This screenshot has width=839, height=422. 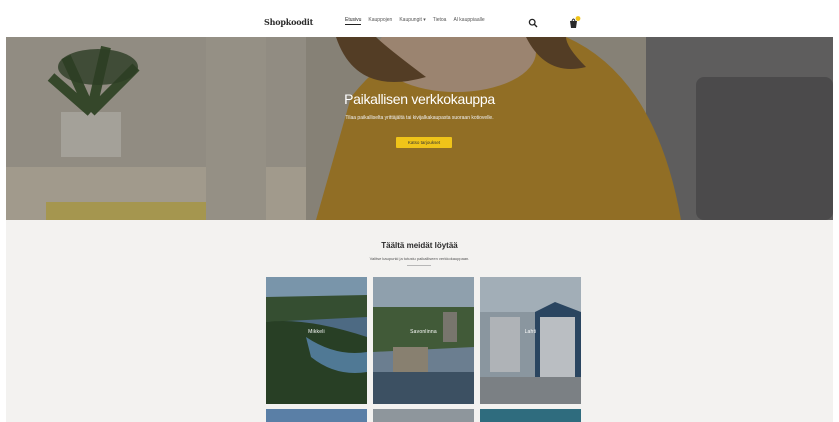 What do you see at coordinates (288, 22) in the screenshot?
I see `site-logo: Shopkoodit` at bounding box center [288, 22].